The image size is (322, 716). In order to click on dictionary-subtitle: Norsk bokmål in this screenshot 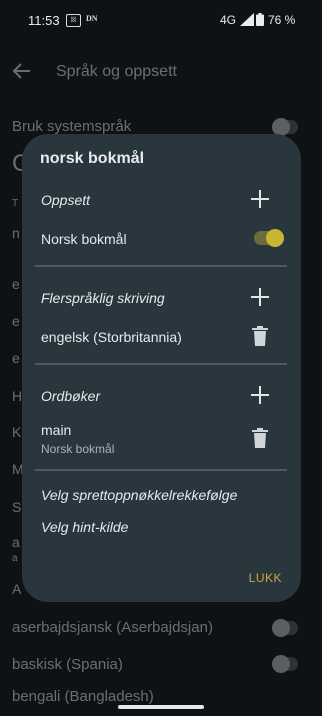, I will do `click(78, 449)`.